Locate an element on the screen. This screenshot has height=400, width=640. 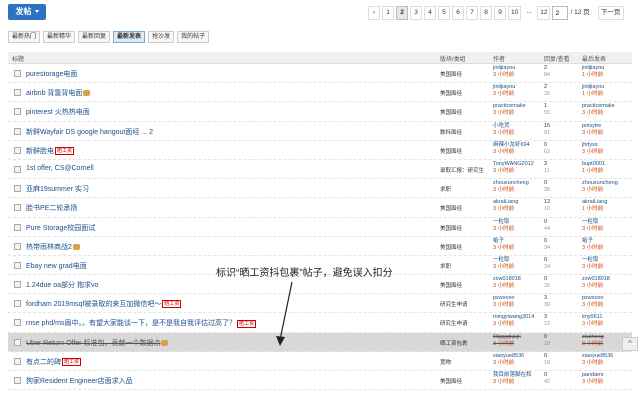
thread-category: 数科面经 is located at coordinates (451, 132).